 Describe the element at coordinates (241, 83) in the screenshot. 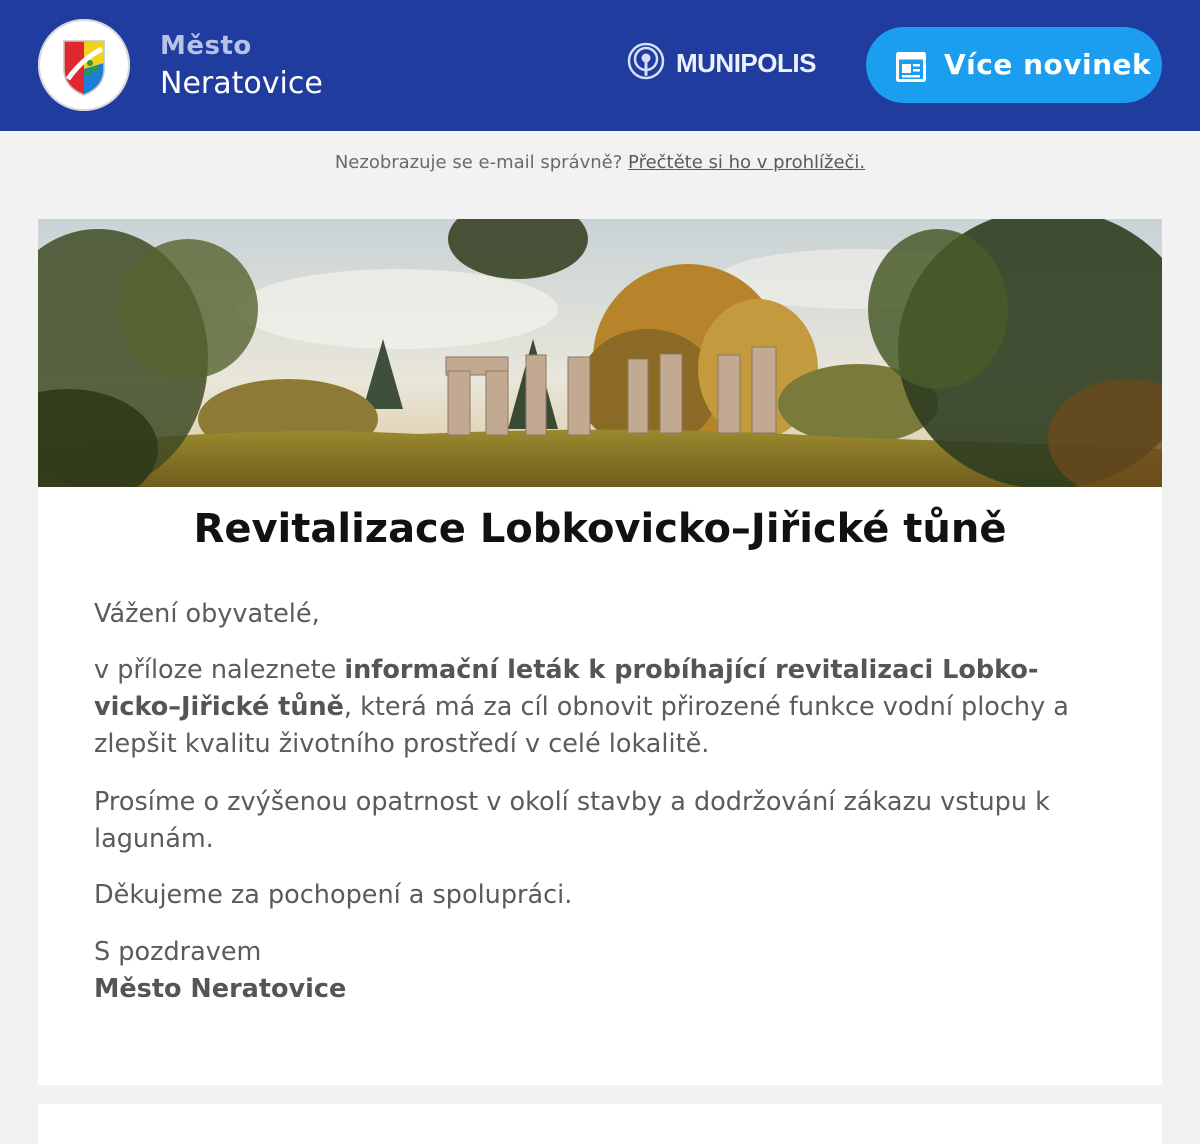

I see `city-name: Neratovice` at that location.